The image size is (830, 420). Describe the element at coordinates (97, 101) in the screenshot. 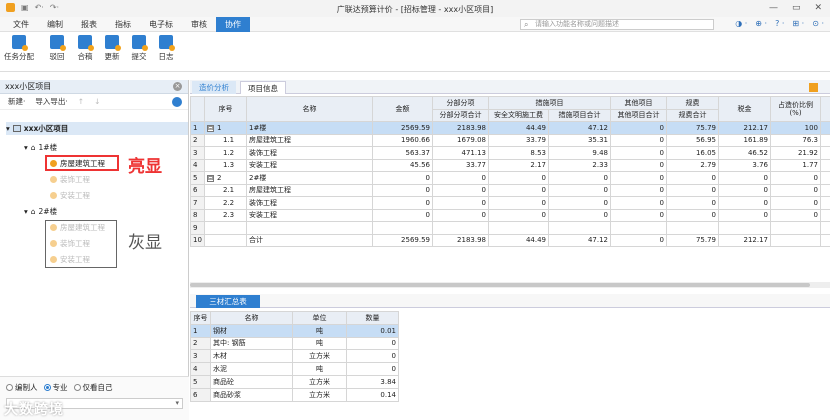

I see `move-down-icon: ↓` at that location.